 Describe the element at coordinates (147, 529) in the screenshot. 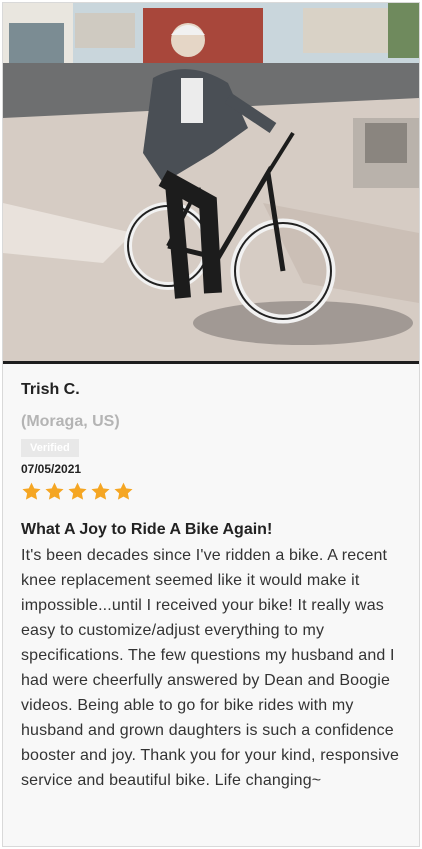

I see `review-title: What A Joy to Ride A Bike Again!` at that location.